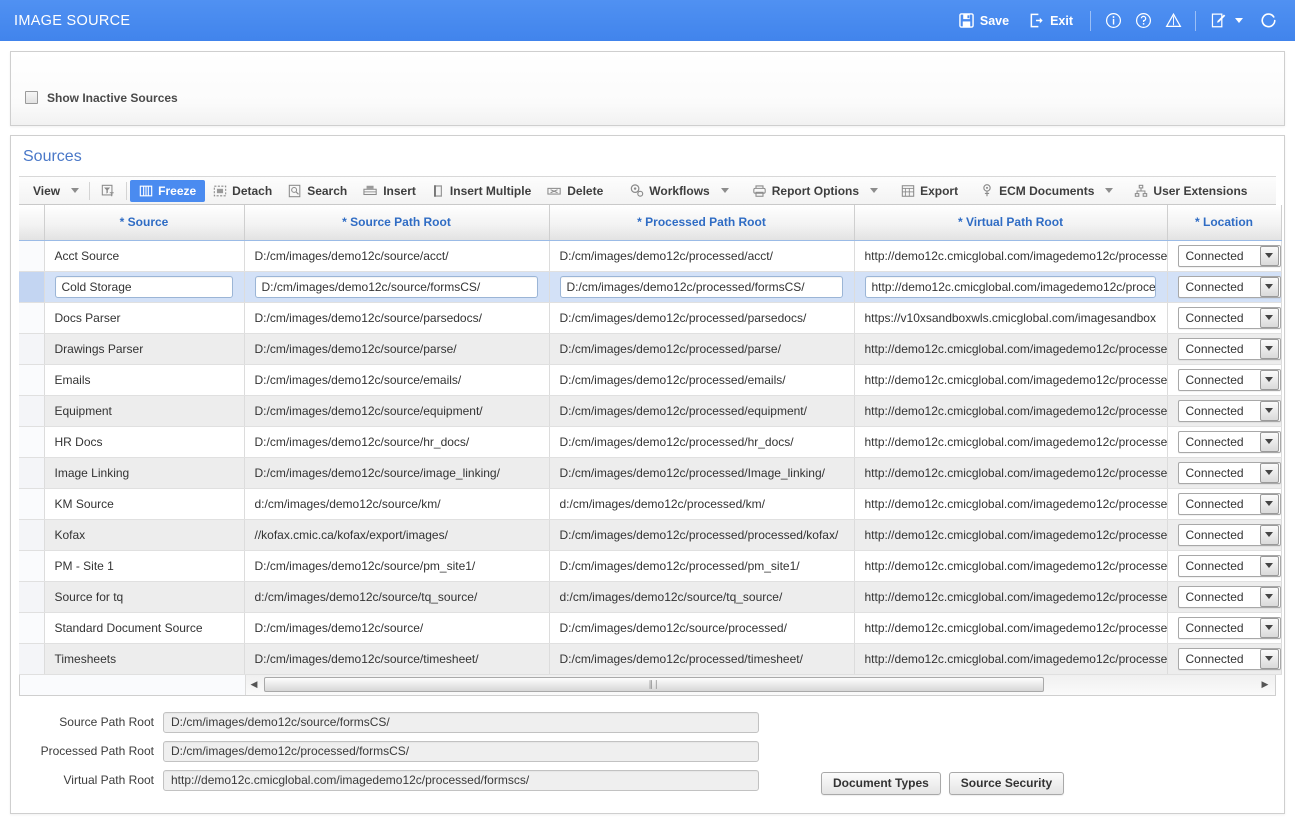  Describe the element at coordinates (397, 566) in the screenshot. I see `cell-source-path-root: D:/cm/images/demo12c/source/pm_site1/` at that location.